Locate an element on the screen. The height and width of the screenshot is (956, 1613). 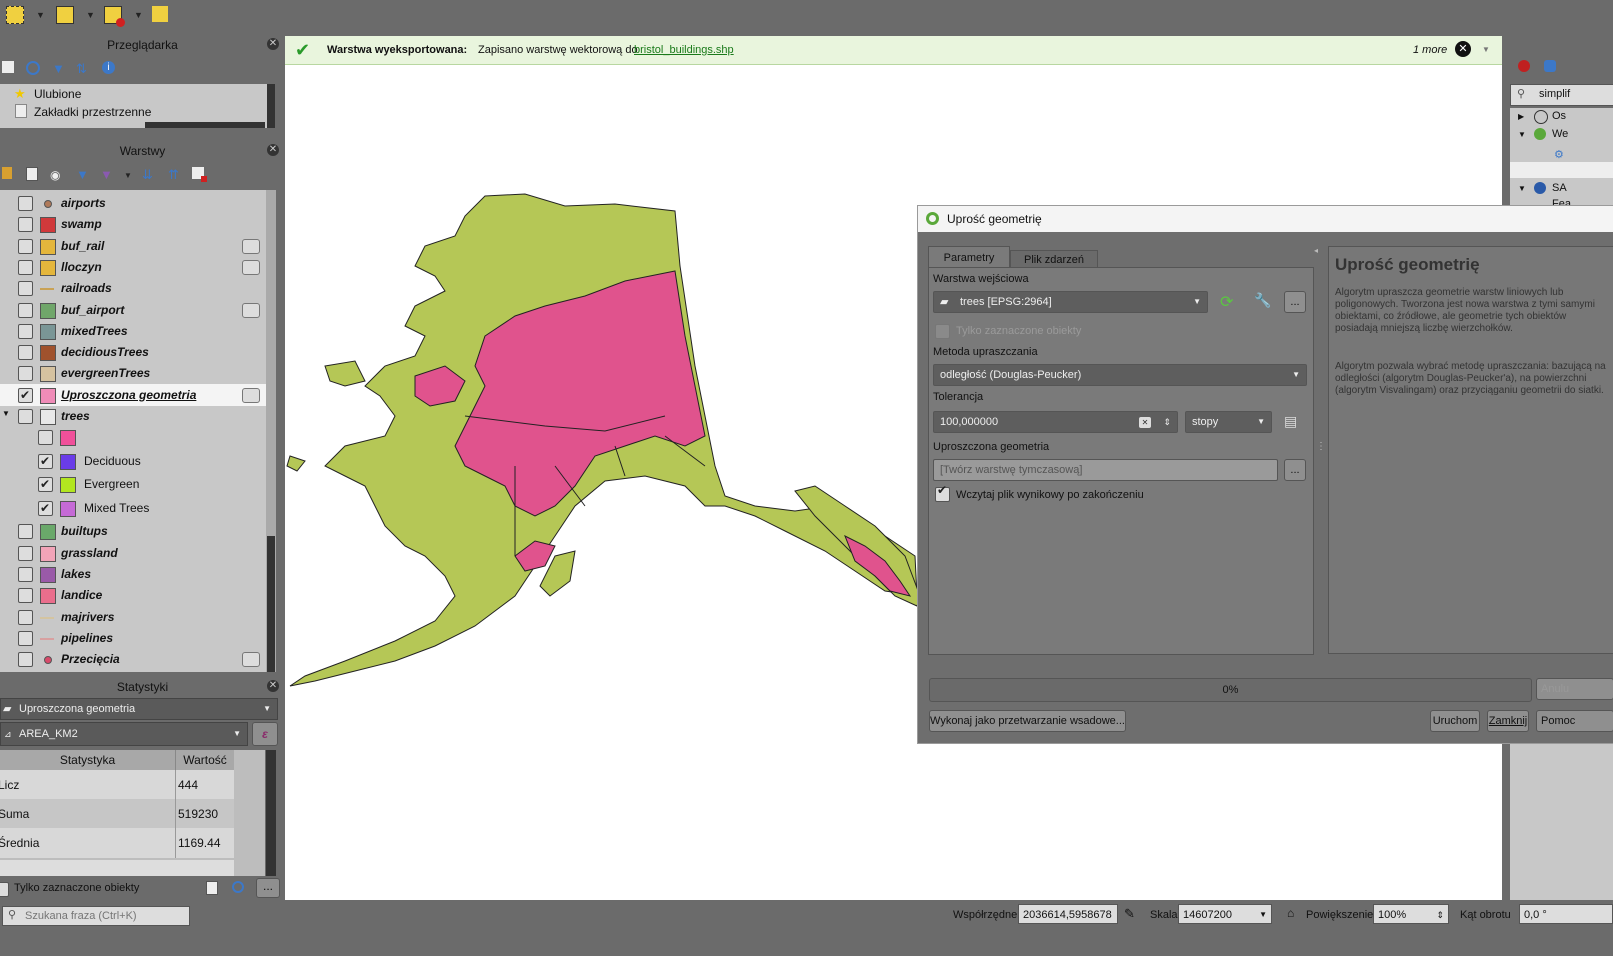
legend-item: Mixed Trees is located at coordinates (135, 508).